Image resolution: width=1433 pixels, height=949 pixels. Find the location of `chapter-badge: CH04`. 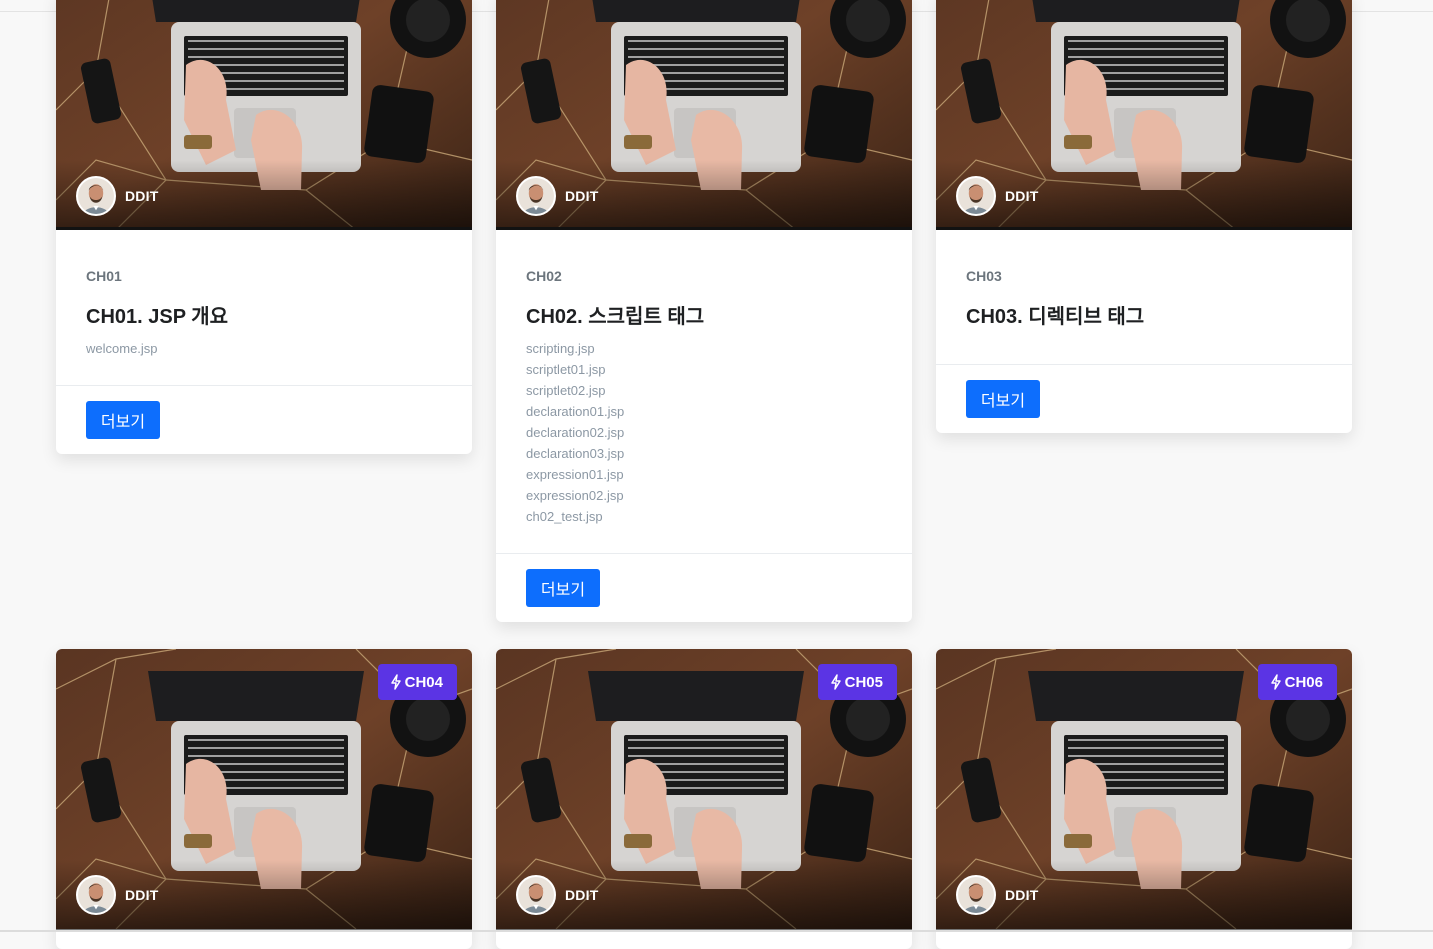

chapter-badge: CH04 is located at coordinates (417, 682).